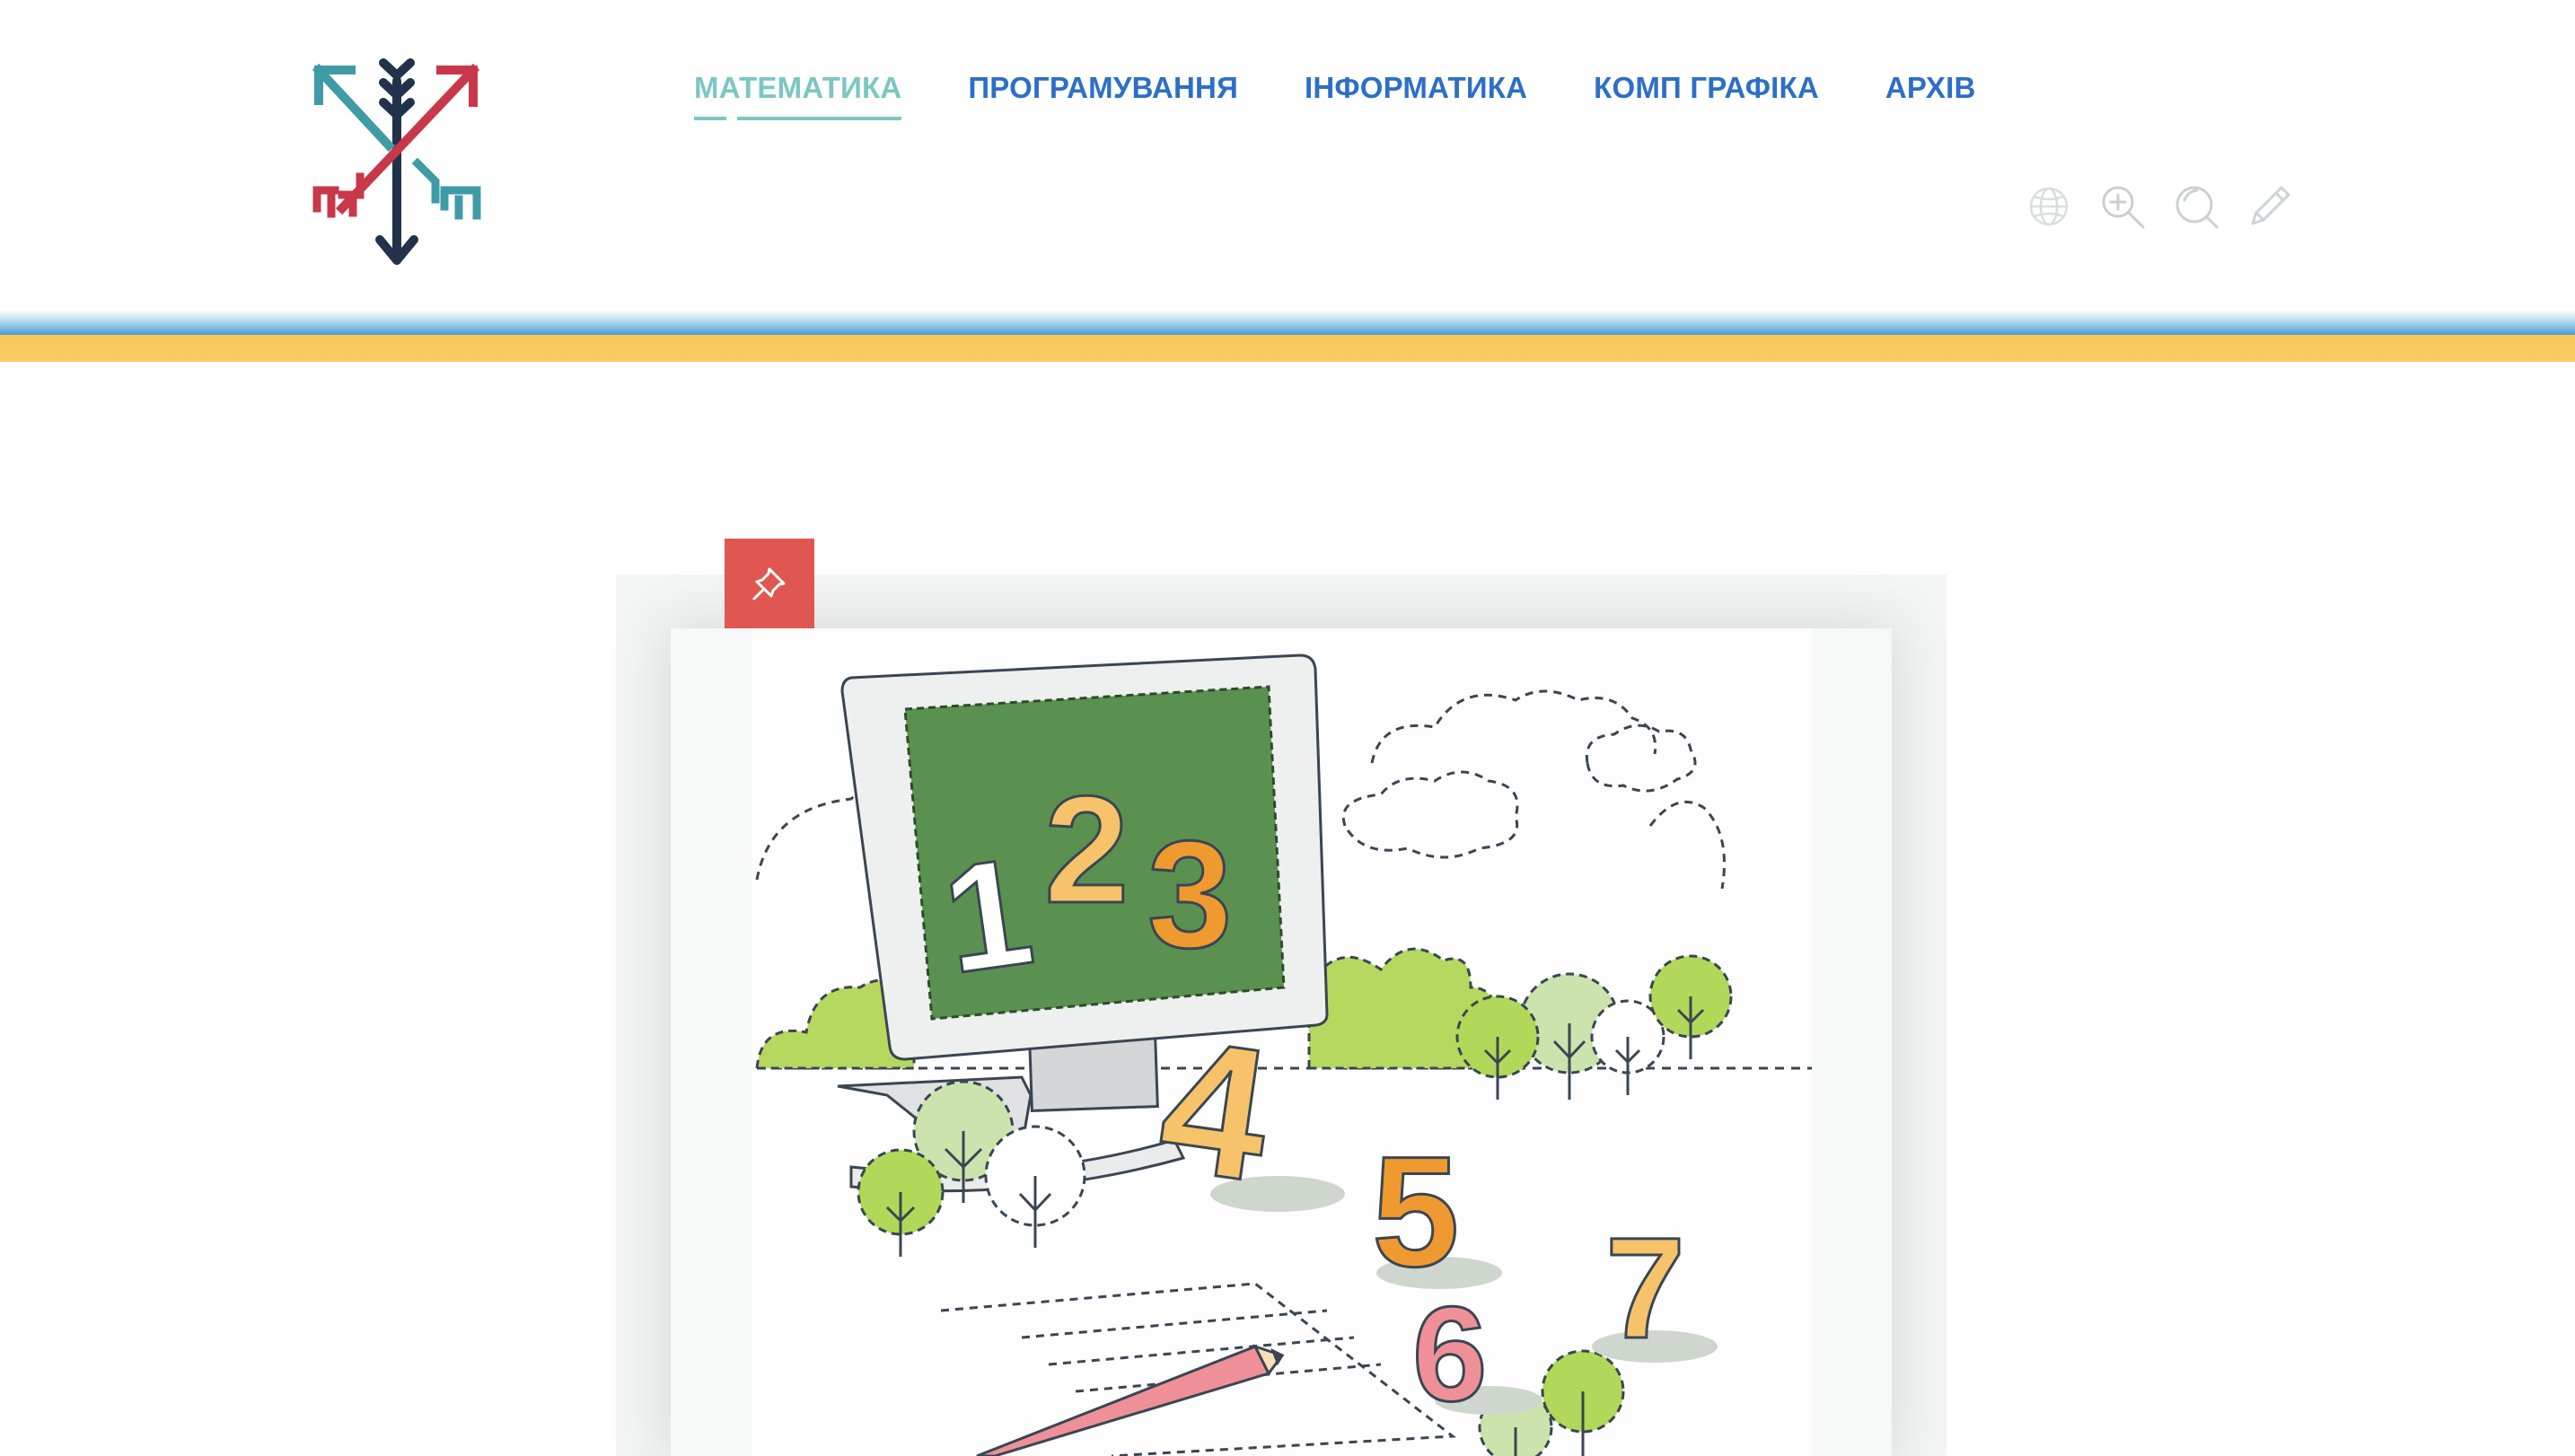  I want to click on nav-item-label: ІНФОРМАТИКА, so click(1417, 88).